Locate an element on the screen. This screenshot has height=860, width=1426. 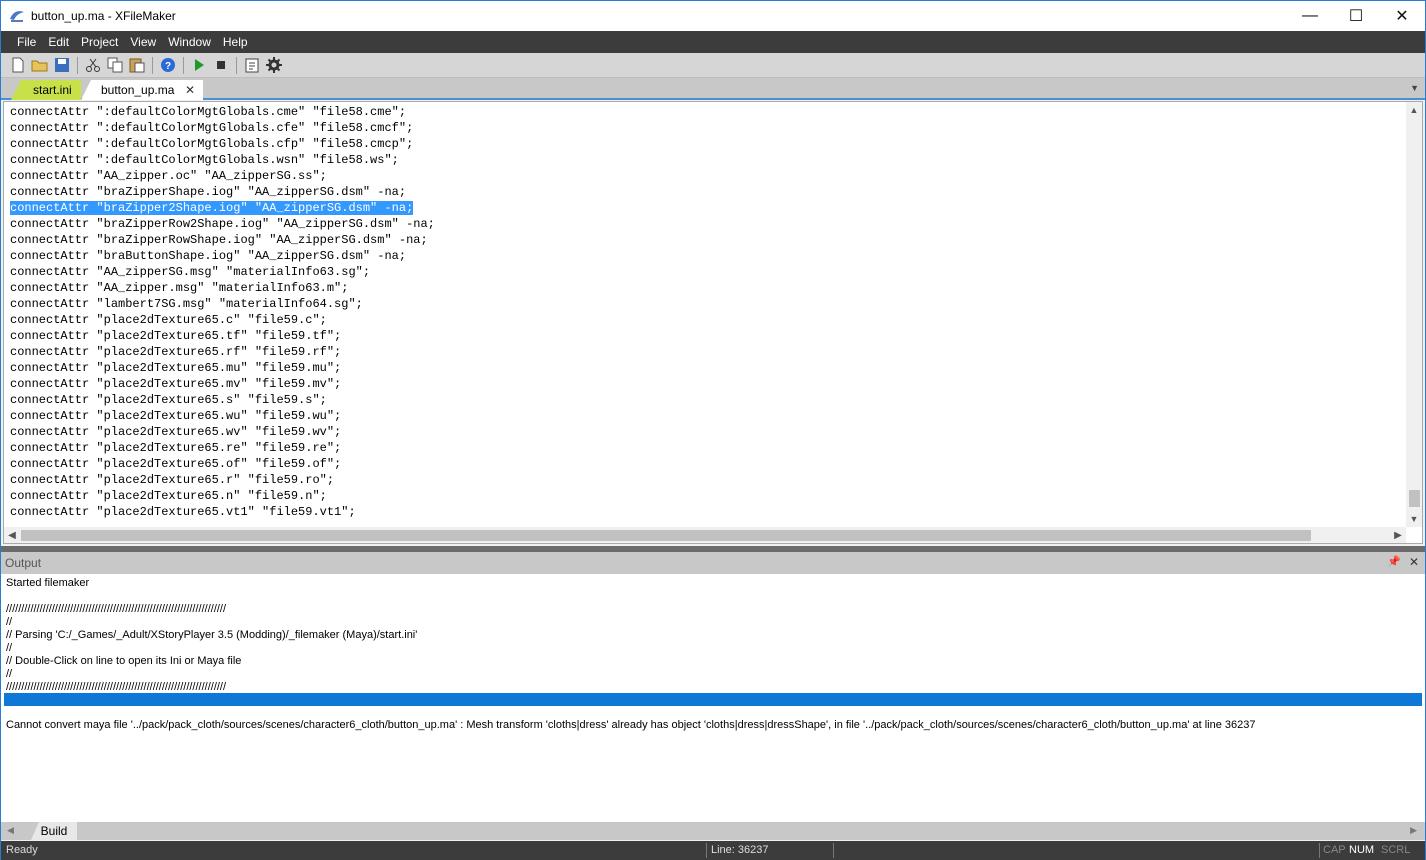
clipboard-icon is located at coordinates (251, 65).